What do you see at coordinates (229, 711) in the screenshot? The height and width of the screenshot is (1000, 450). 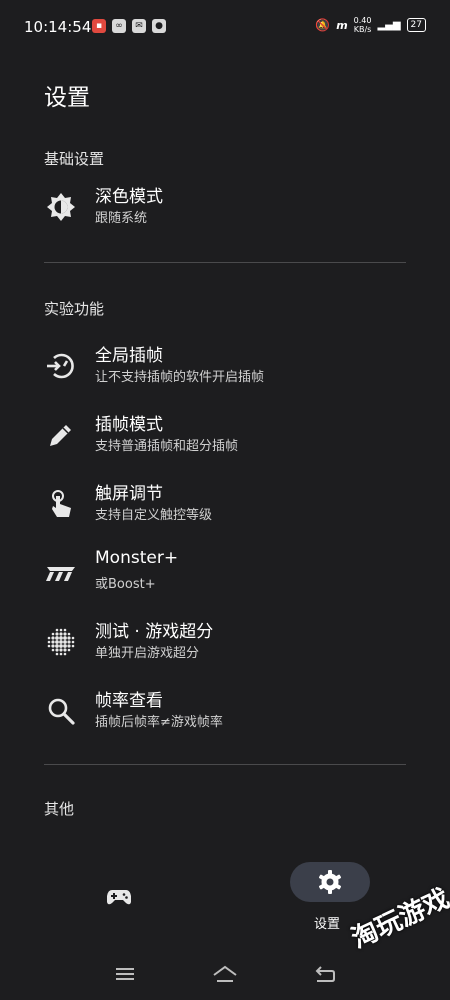 I see `setting-frame-rate-view: 帧率查看 插帧后帧率≠游戏帧率` at bounding box center [229, 711].